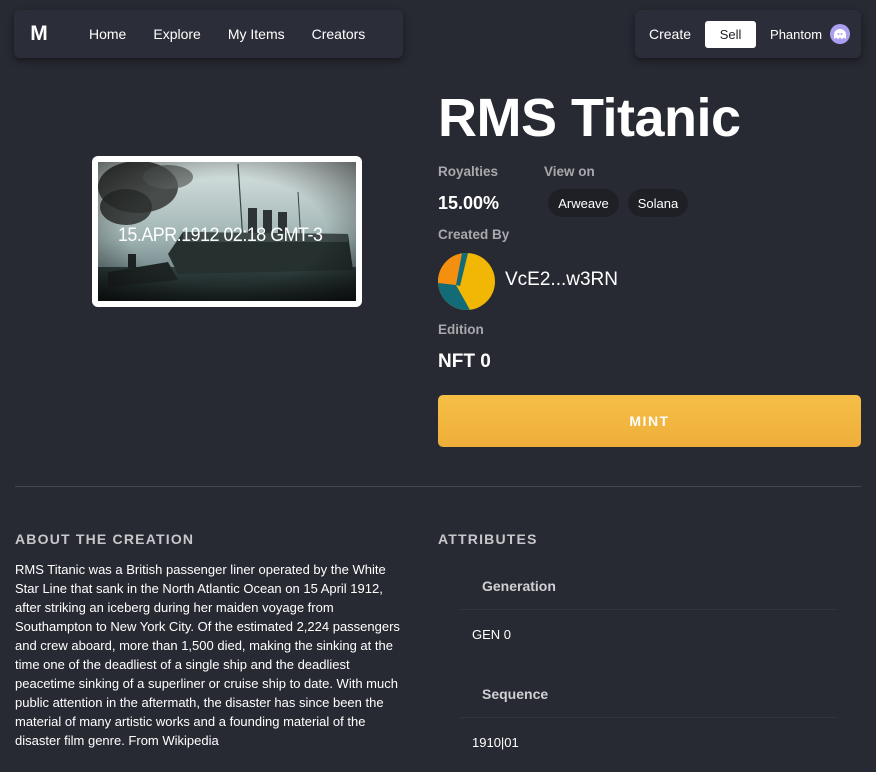 This screenshot has width=876, height=772. Describe the element at coordinates (176, 34) in the screenshot. I see `nav-link-explore: Explore` at that location.